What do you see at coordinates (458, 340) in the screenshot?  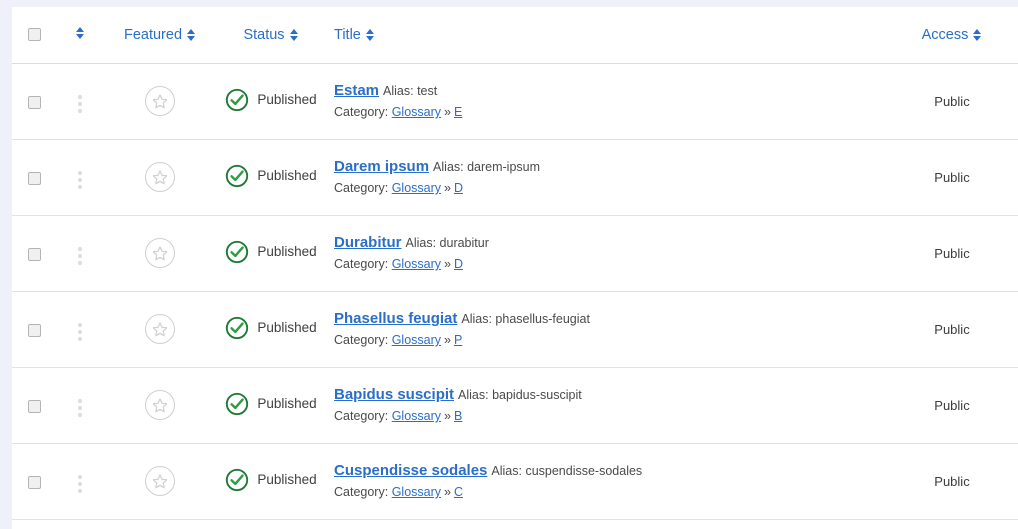 I see `subcategory-link: P` at bounding box center [458, 340].